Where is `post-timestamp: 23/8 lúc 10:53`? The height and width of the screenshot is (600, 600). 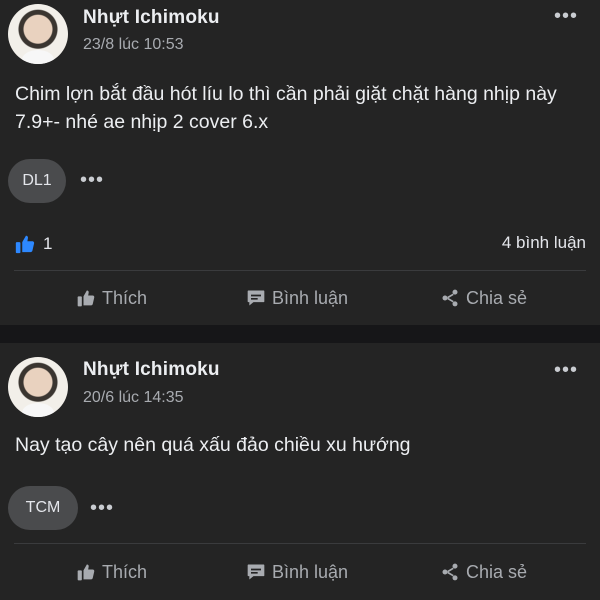 post-timestamp: 23/8 lúc 10:53 is located at coordinates (133, 45).